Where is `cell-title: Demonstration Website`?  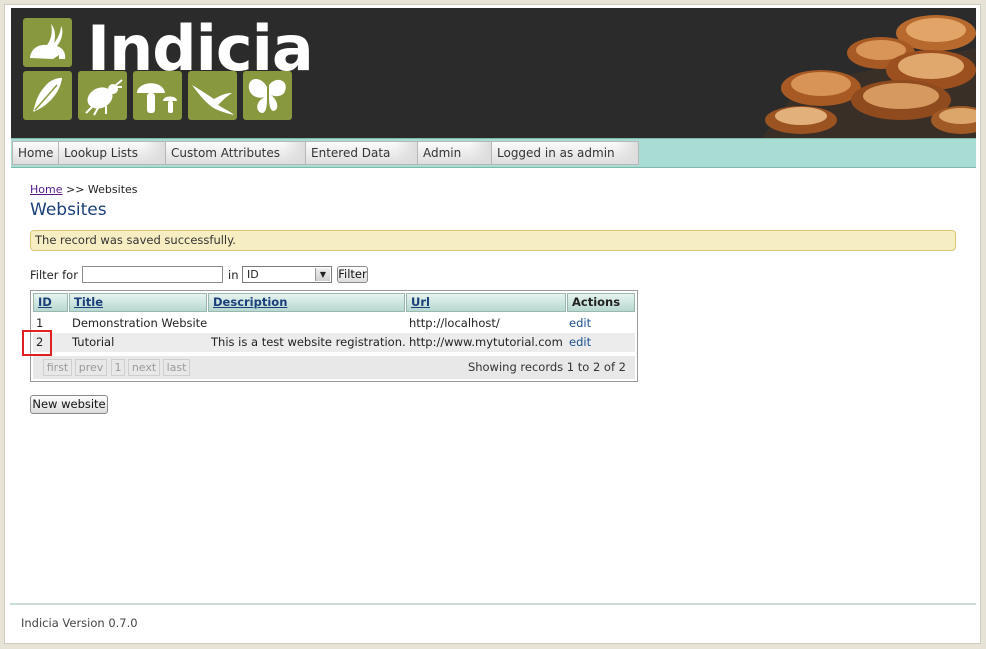 cell-title: Demonstration Website is located at coordinates (140, 323).